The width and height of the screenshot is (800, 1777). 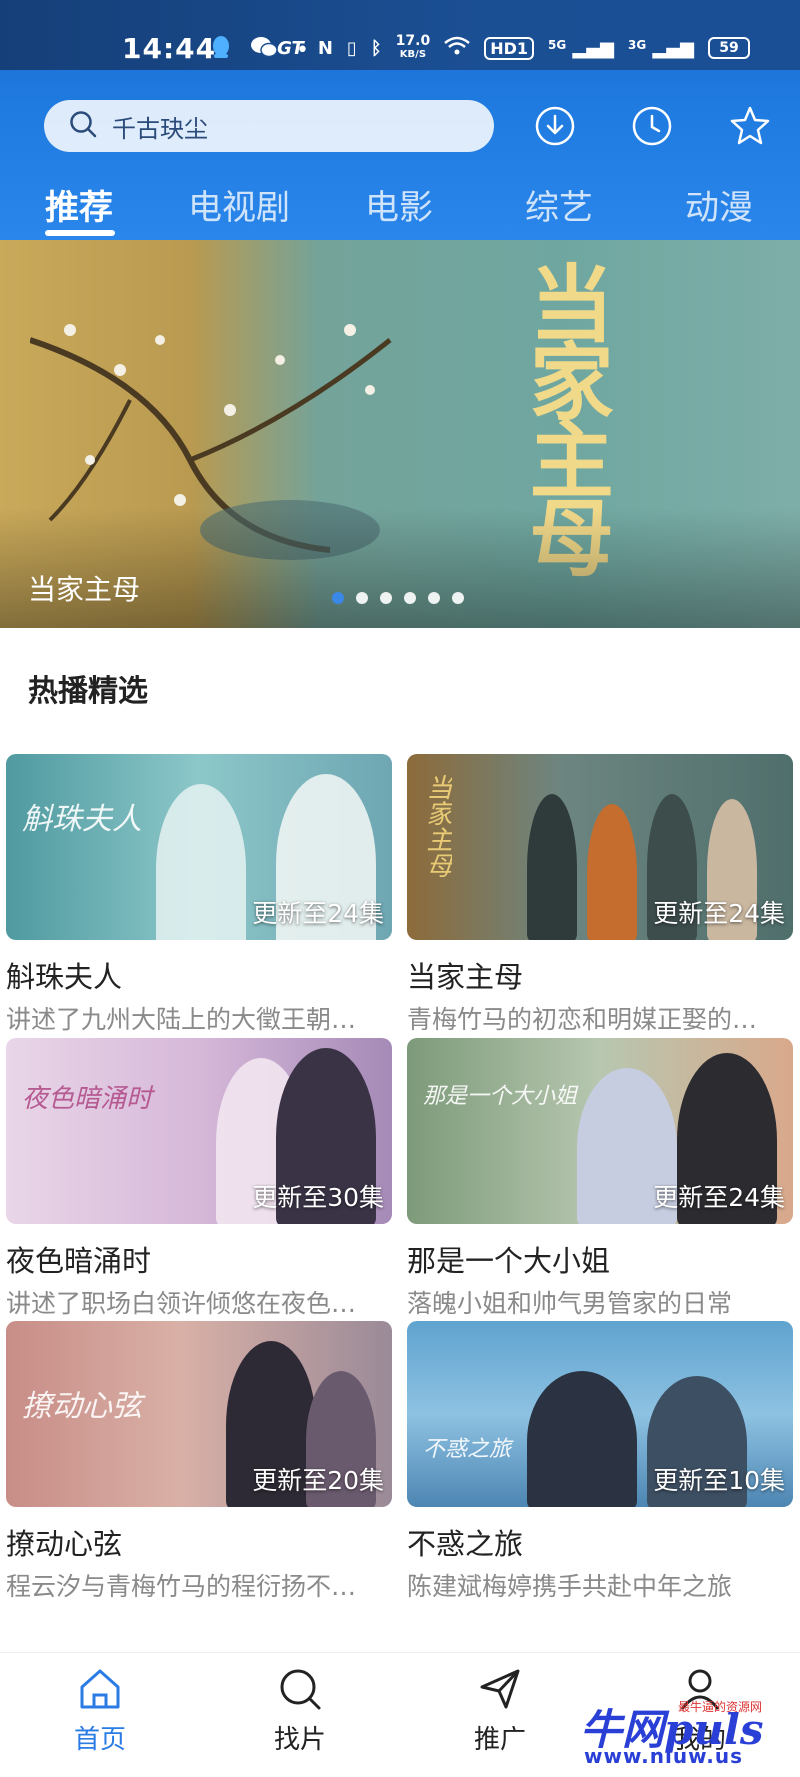 I want to click on tab-active-indicator, so click(x=80, y=233).